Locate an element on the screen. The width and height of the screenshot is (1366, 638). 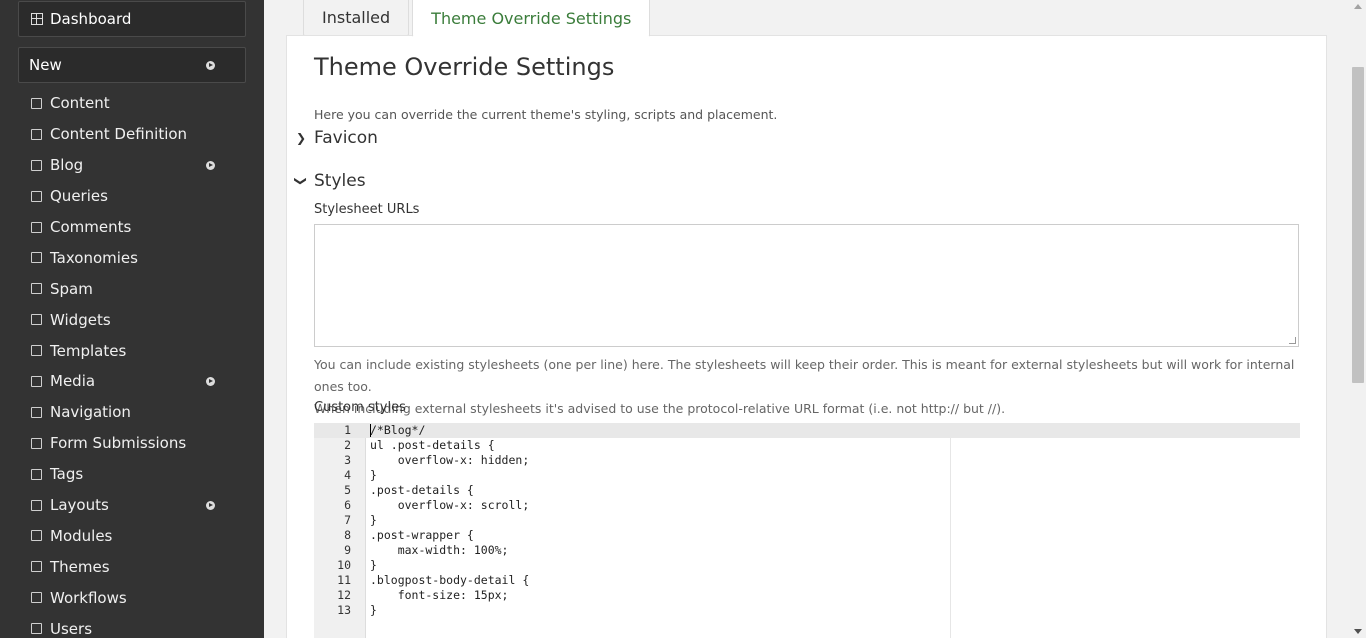
sidebar-item-label: Workflows is located at coordinates (88, 597).